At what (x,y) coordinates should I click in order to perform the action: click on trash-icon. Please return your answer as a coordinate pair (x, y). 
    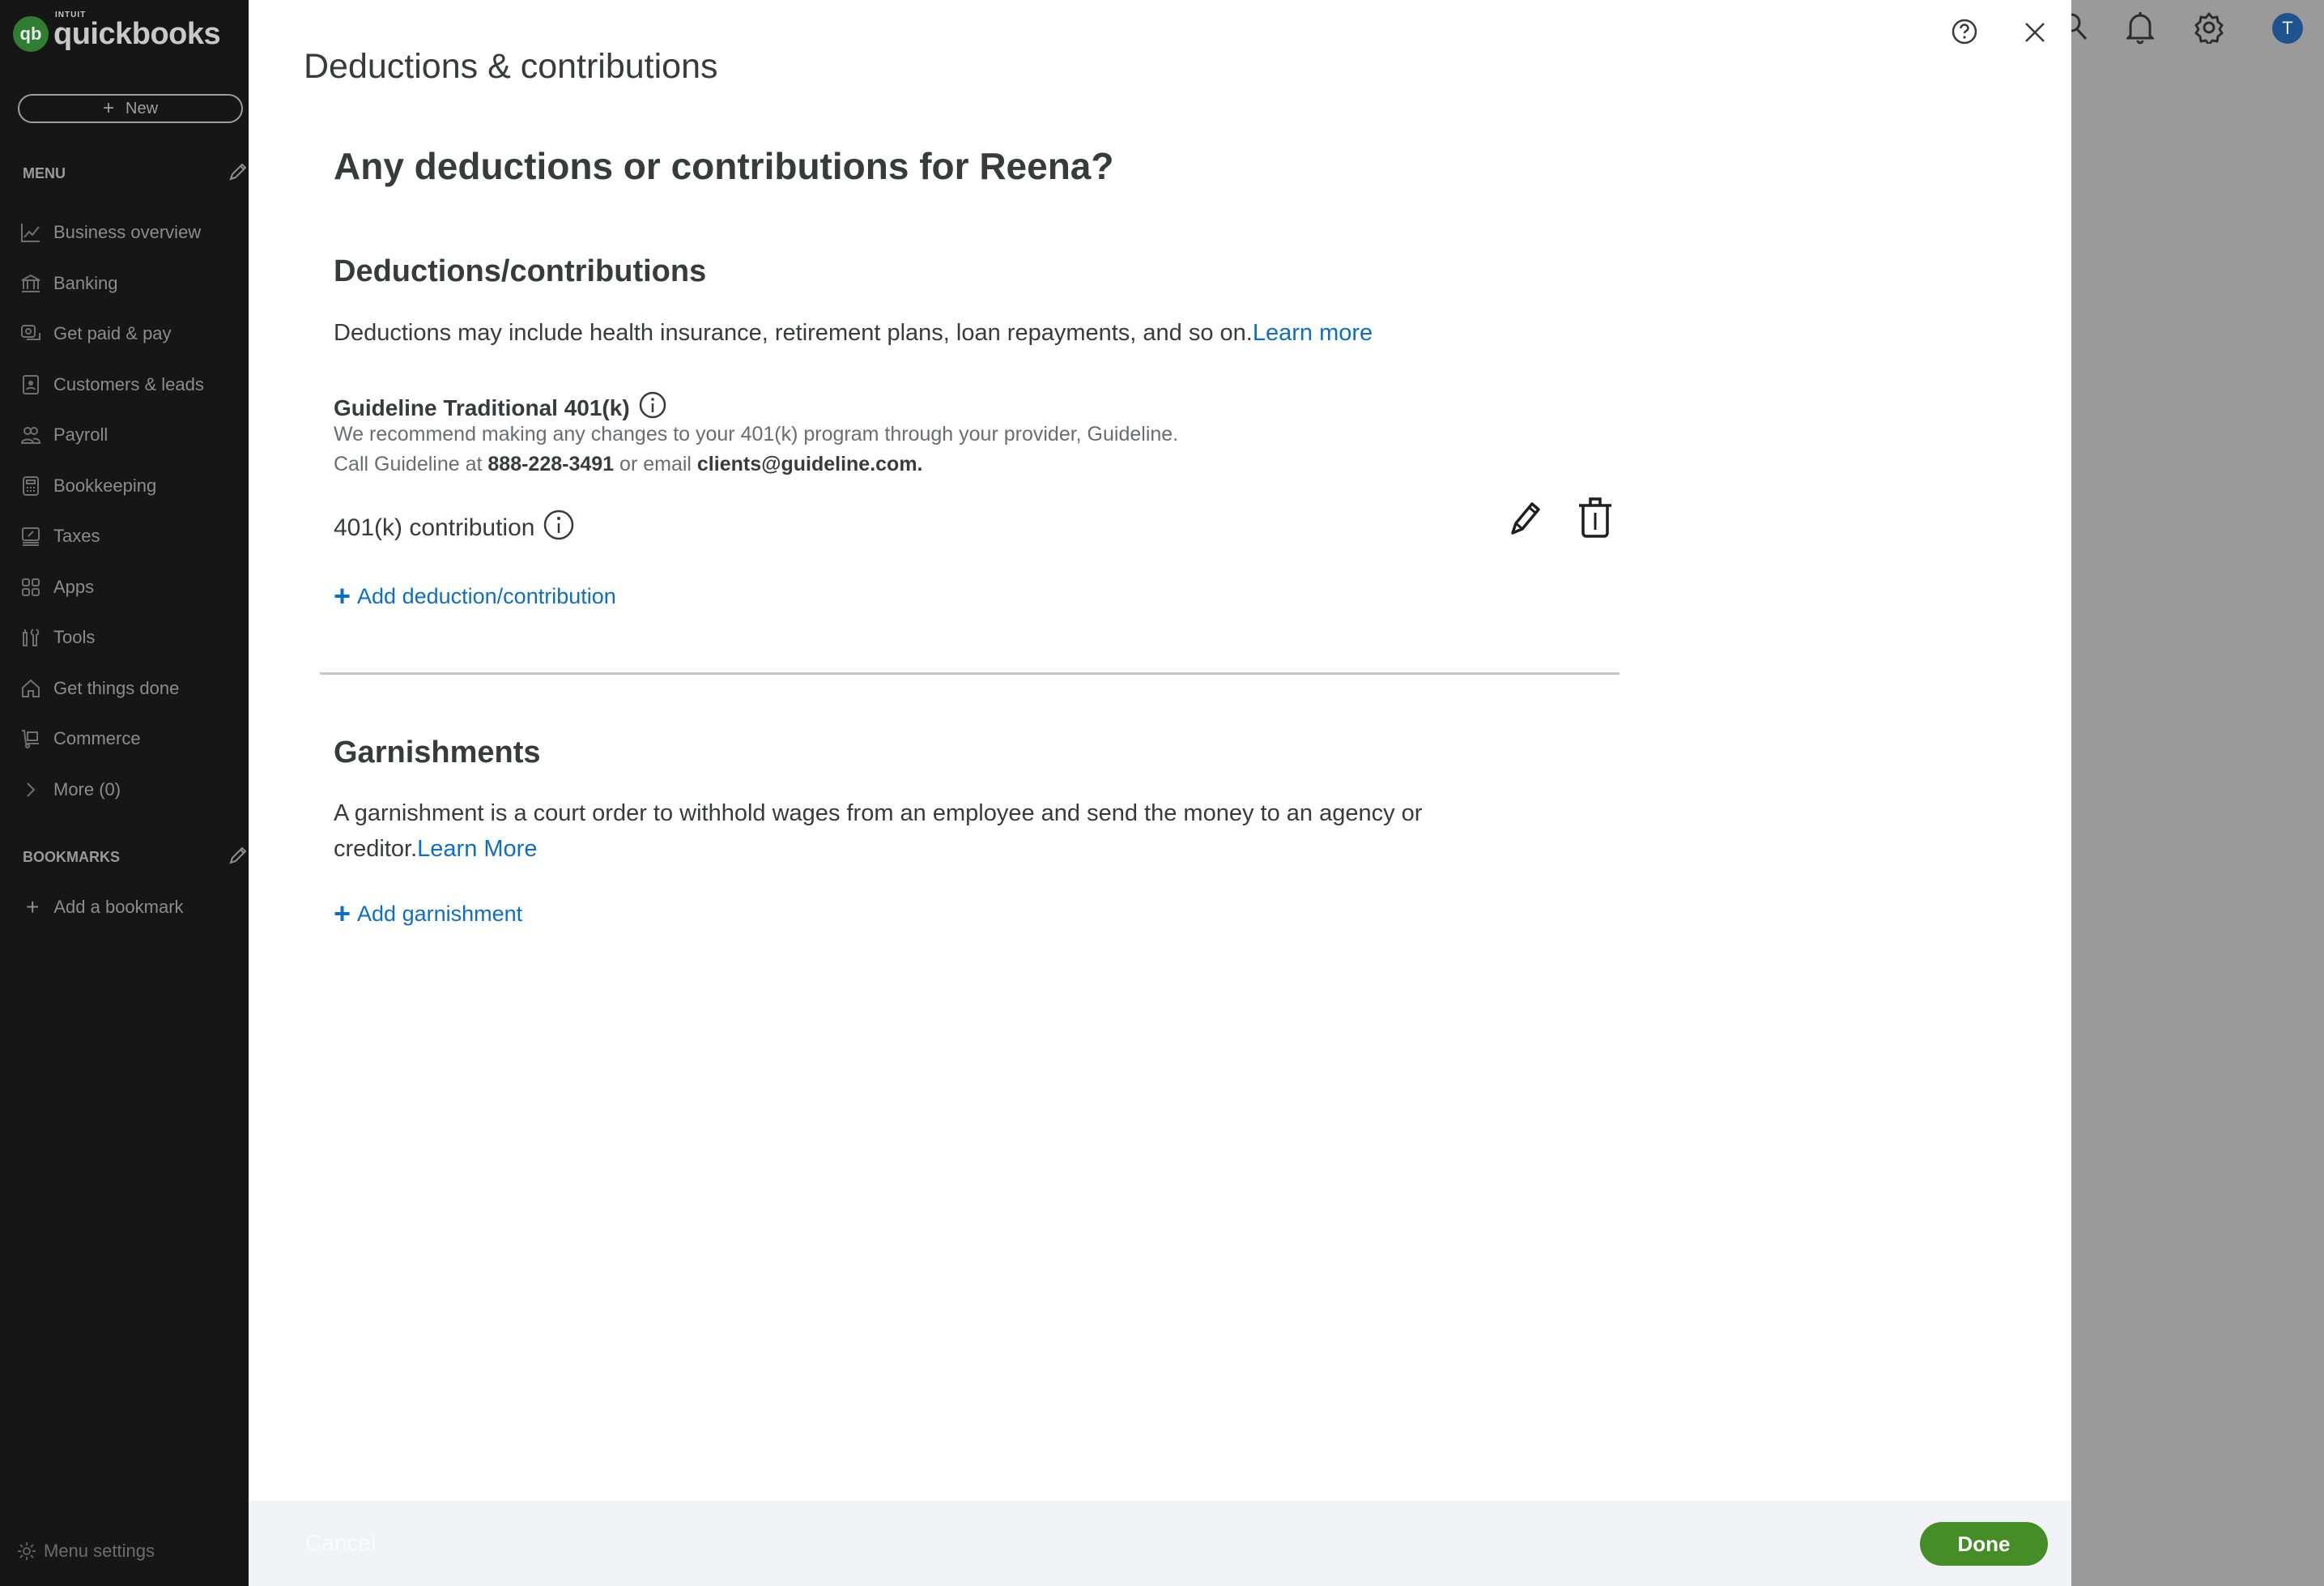
    Looking at the image, I should click on (1595, 517).